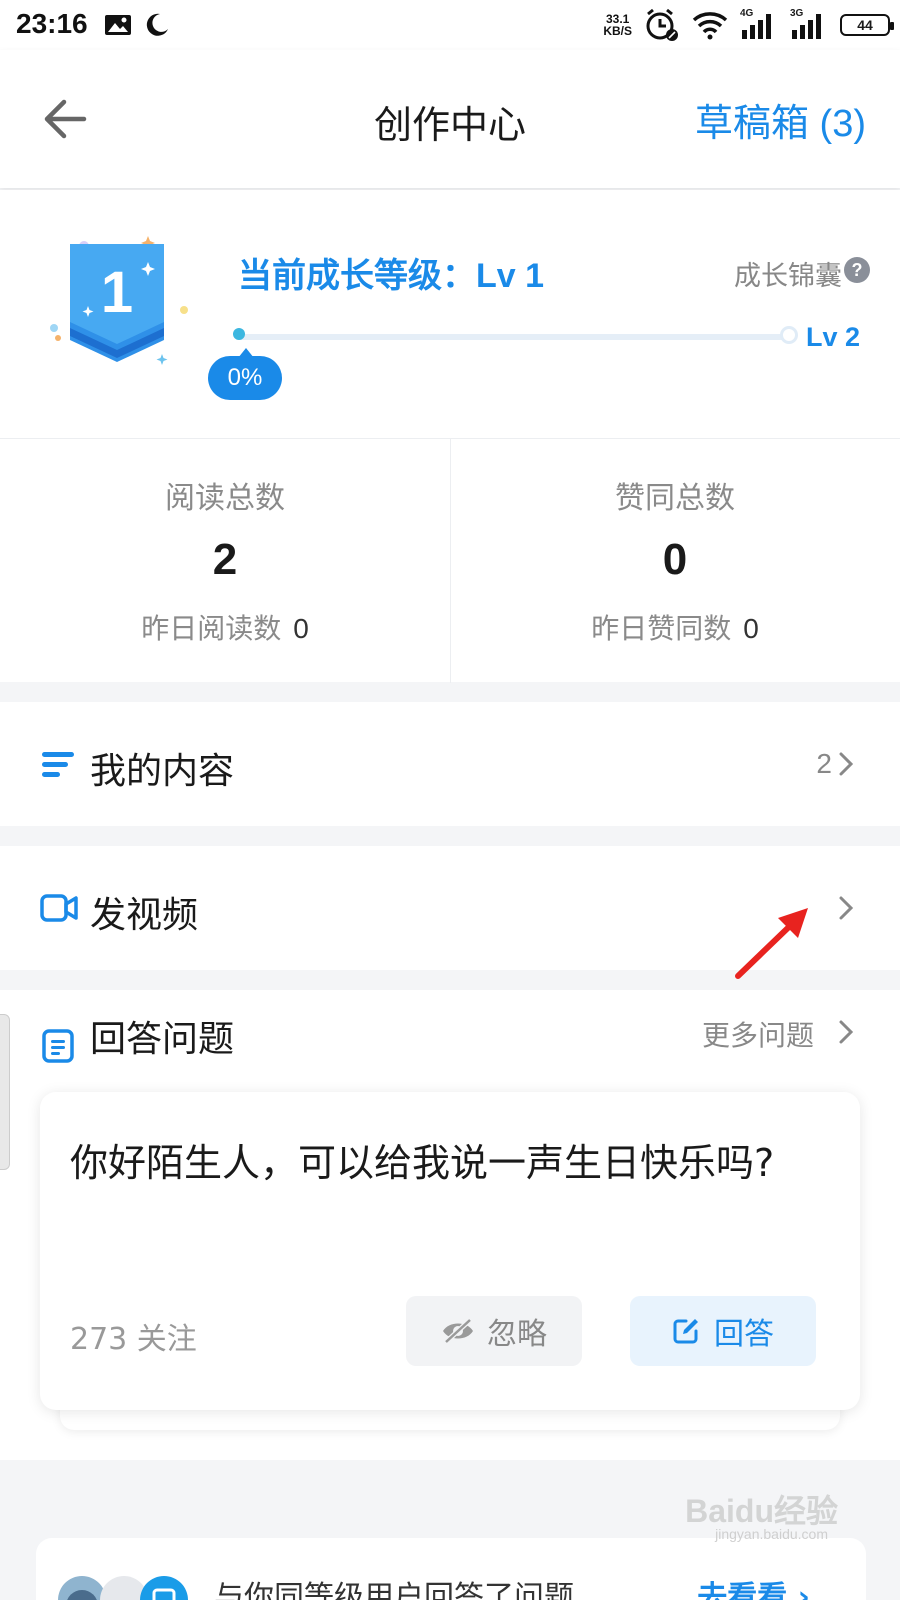 The image size is (900, 1600). Describe the element at coordinates (440, 1163) in the screenshot. I see `question-text: 你好陌生人，可以给我说一声生日快乐吗?` at that location.